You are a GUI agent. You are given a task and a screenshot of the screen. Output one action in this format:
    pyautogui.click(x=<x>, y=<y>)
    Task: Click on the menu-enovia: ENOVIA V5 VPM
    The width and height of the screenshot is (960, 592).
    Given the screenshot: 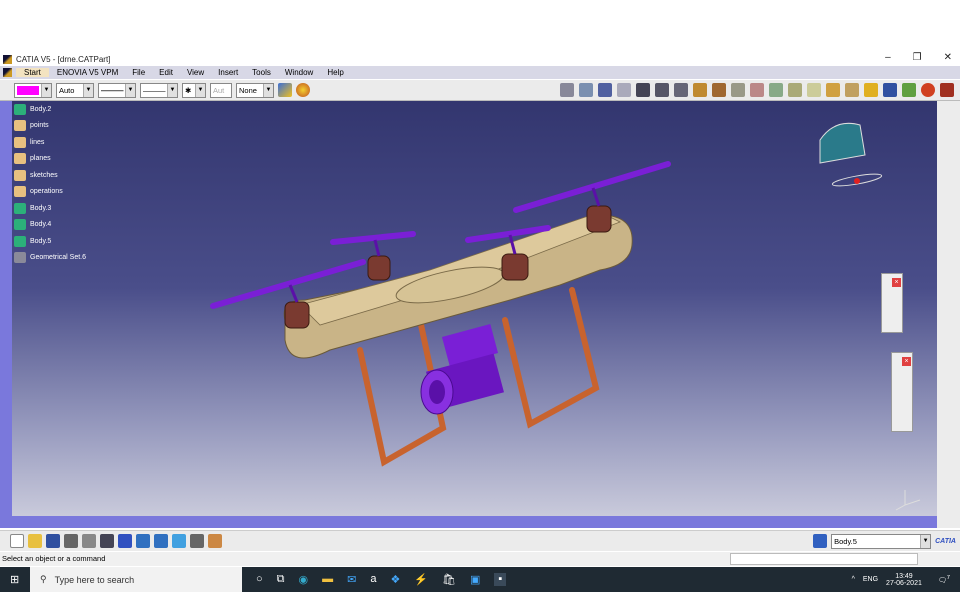 What is the action you would take?
    pyautogui.click(x=87, y=72)
    